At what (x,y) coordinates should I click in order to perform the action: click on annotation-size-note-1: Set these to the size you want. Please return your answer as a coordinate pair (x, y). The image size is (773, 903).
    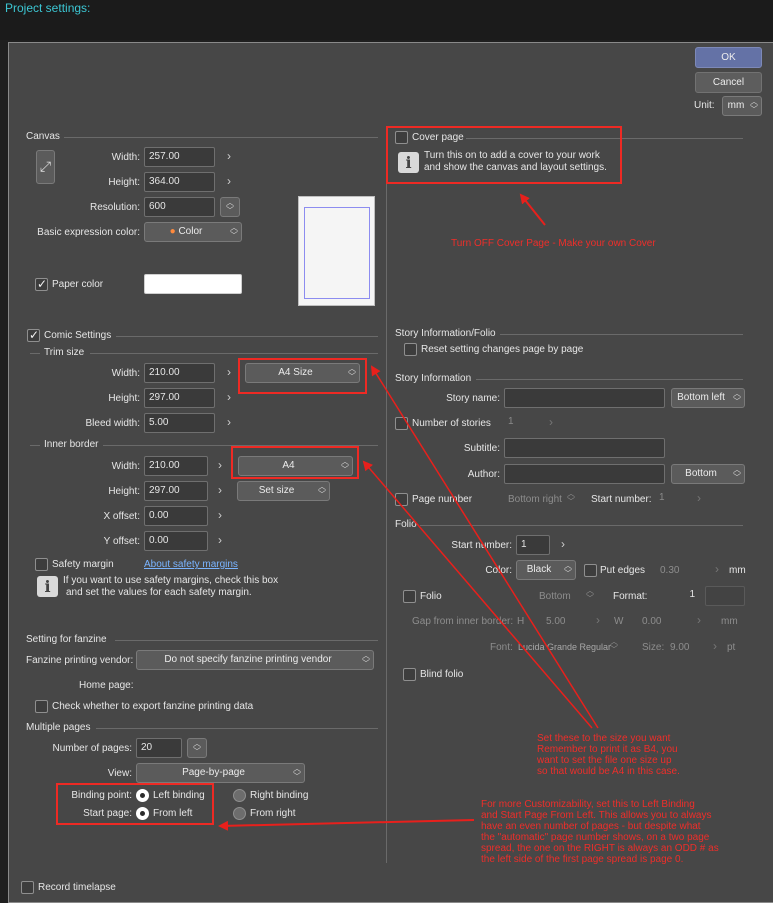
    Looking at the image, I should click on (604, 738).